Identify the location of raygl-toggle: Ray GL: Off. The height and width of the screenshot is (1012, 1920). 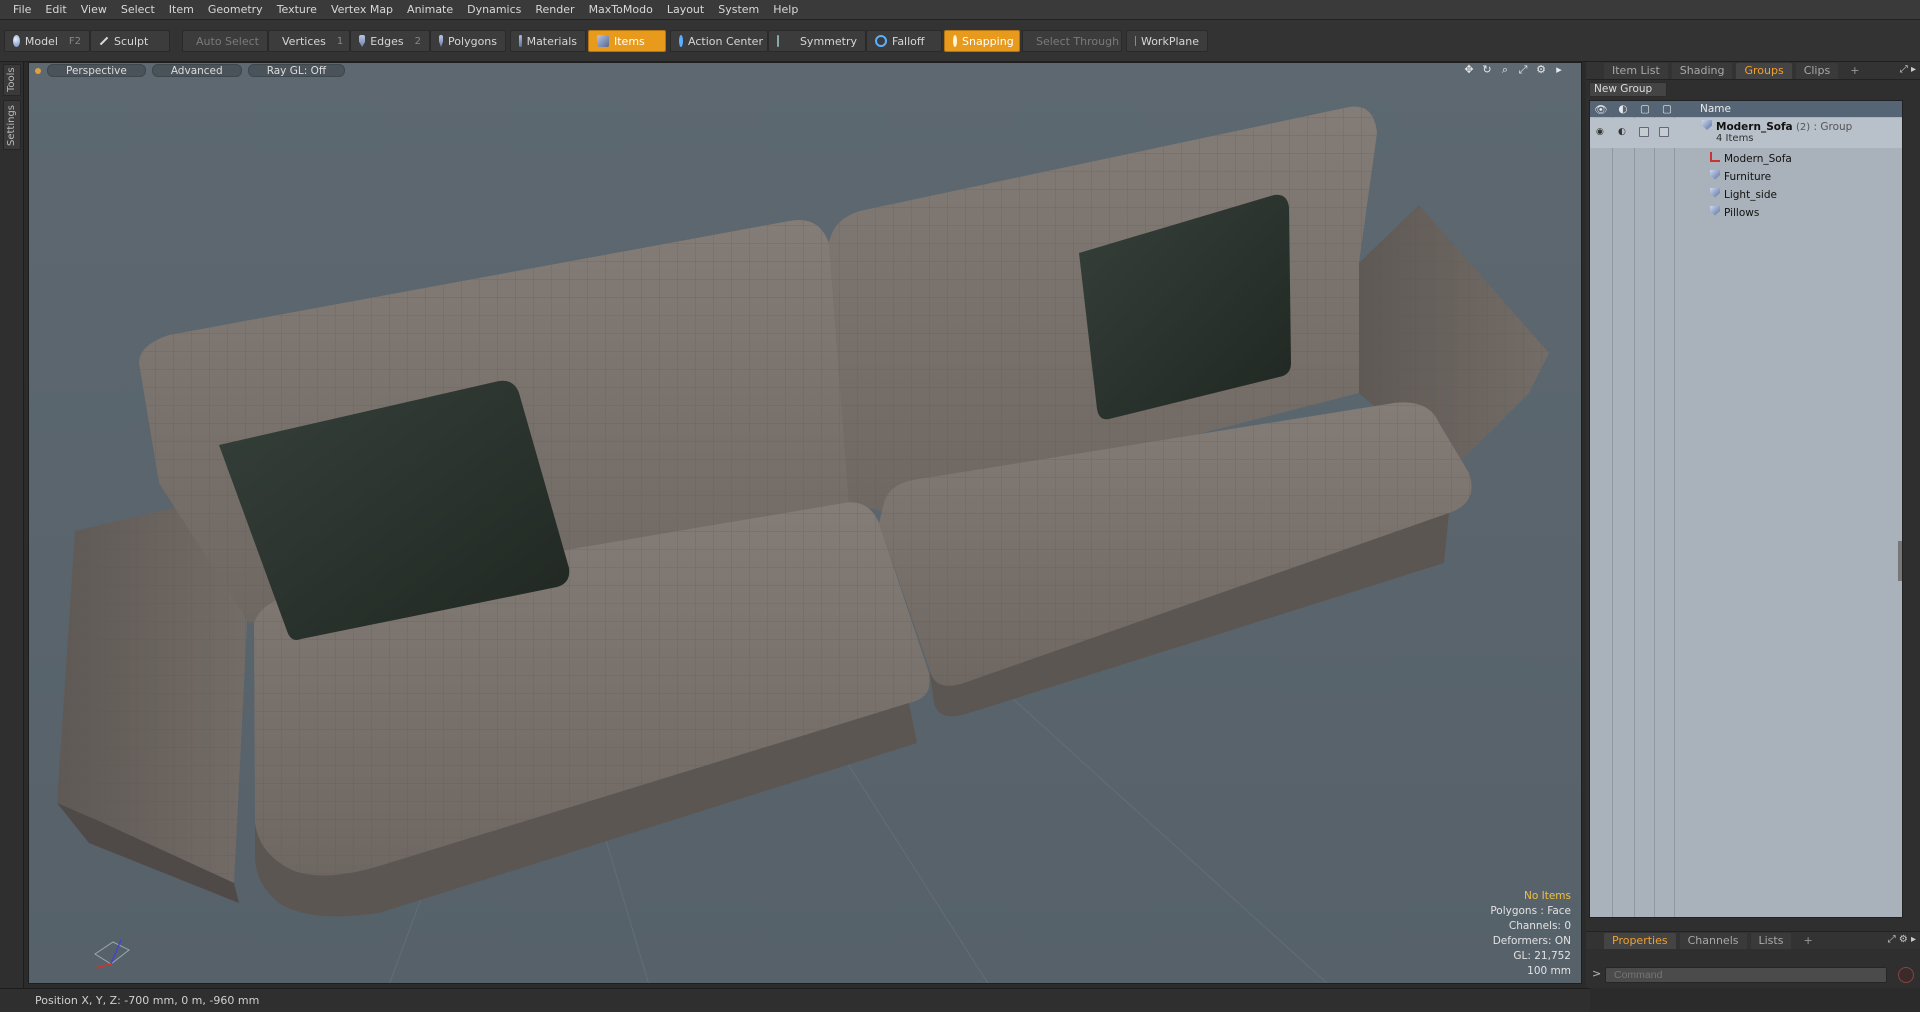
(296, 70).